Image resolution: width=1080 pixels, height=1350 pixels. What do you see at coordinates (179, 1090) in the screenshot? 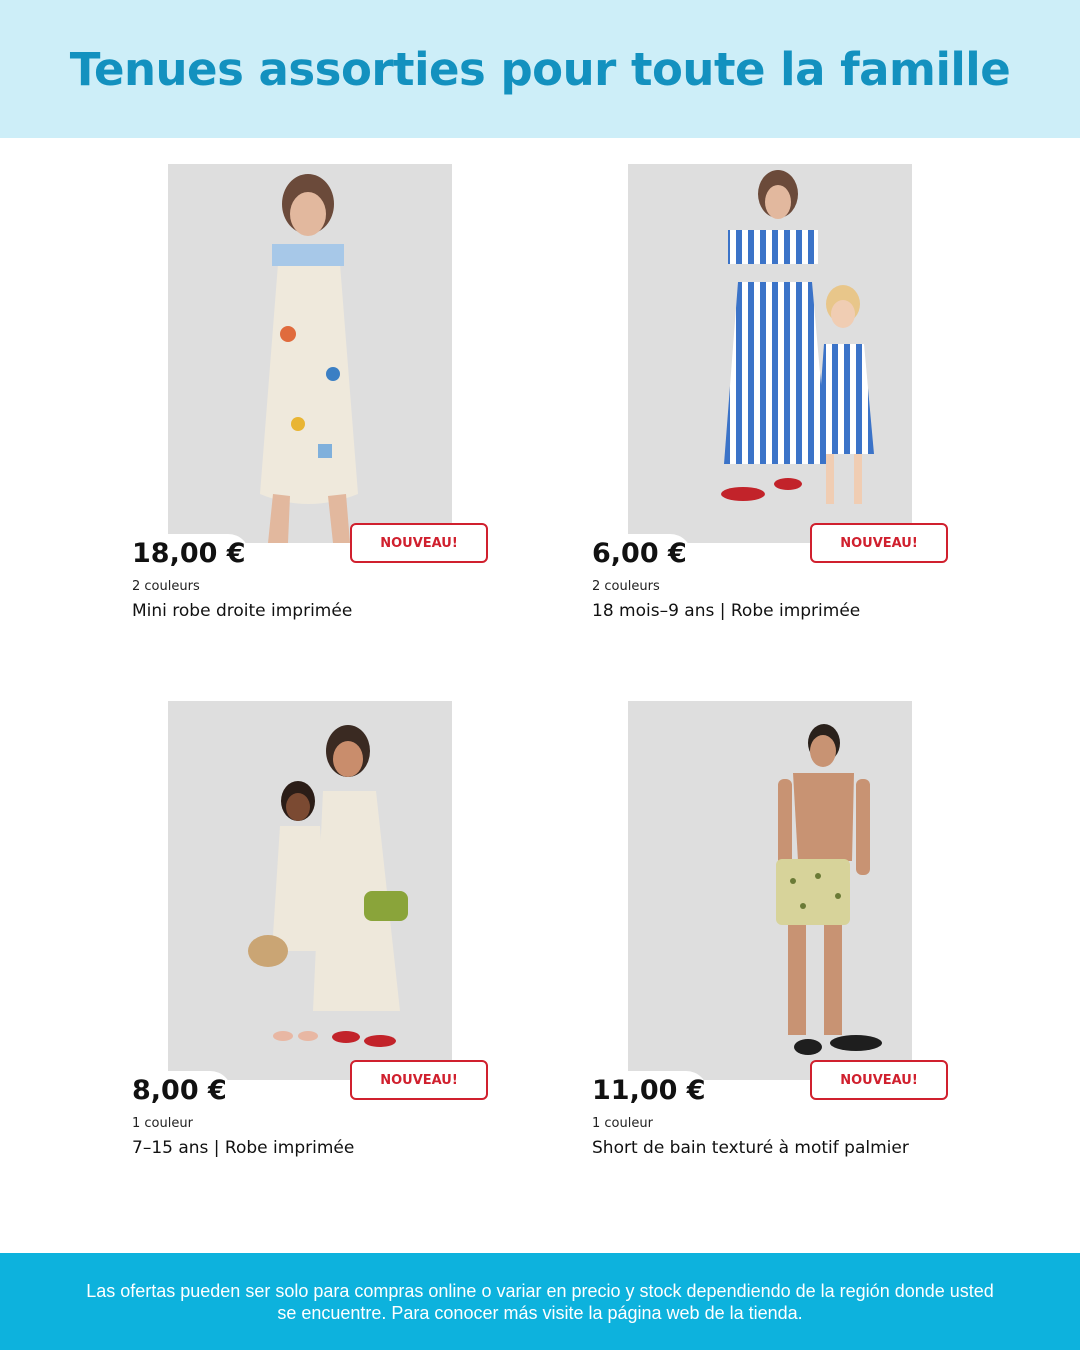
I see `product-price: 8,00 €` at bounding box center [179, 1090].